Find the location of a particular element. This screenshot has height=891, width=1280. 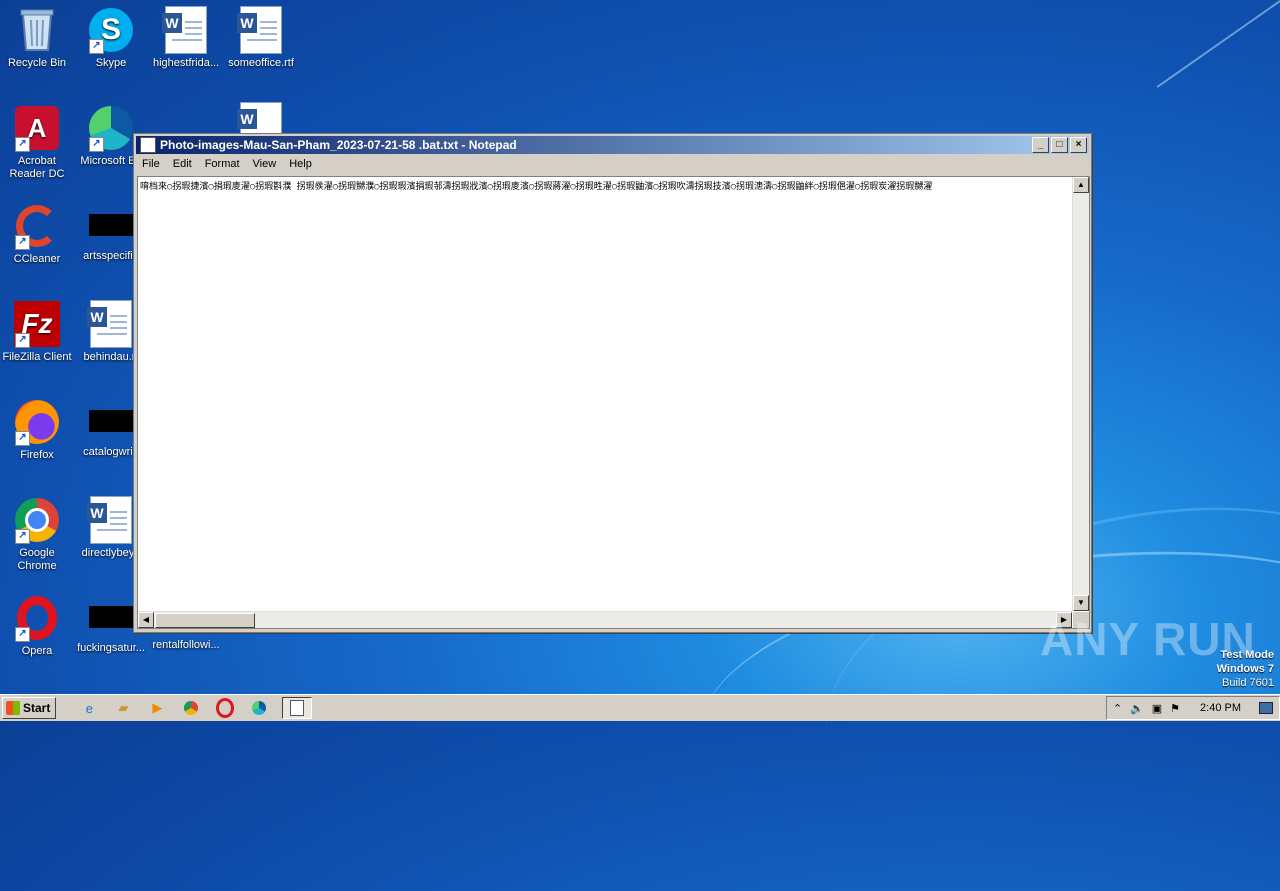

desktop-icon-someoffice: W someoffice.rtf is located at coordinates (261, 38).